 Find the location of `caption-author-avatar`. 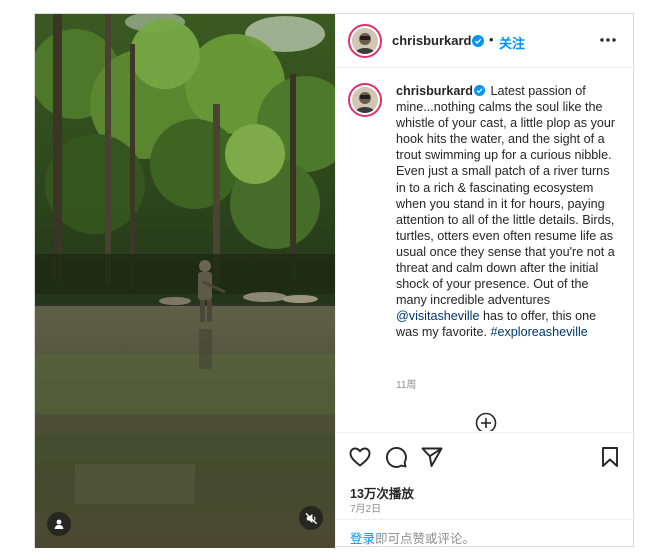

caption-author-avatar is located at coordinates (365, 100).